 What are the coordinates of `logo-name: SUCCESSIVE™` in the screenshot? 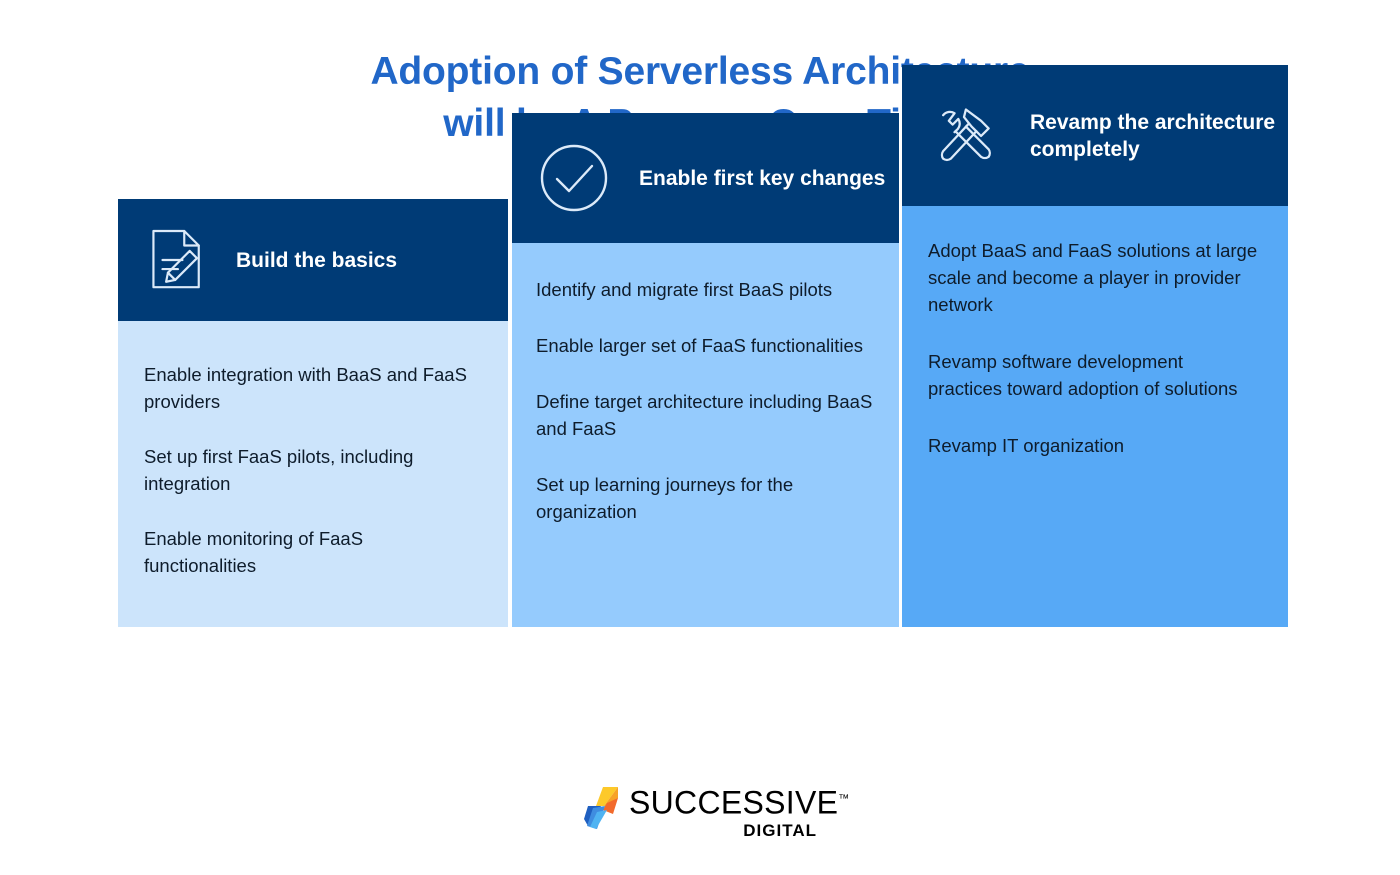 It's located at (739, 801).